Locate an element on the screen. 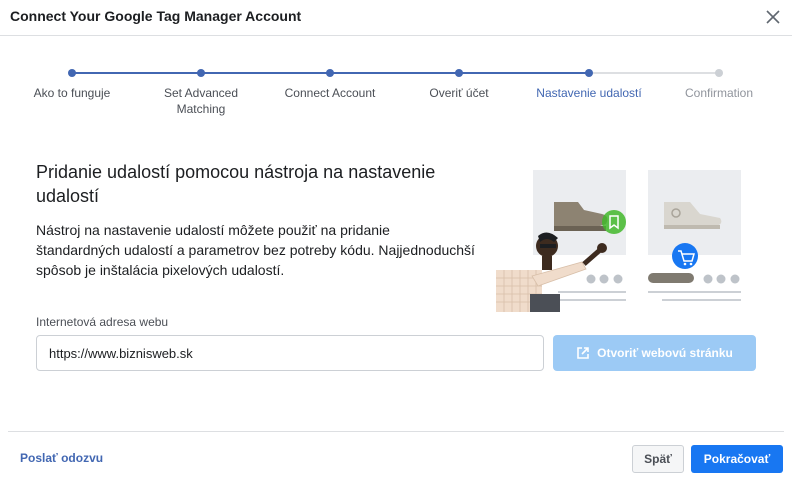 The width and height of the screenshot is (792, 480). step-advanced-matching: Set Advanced Matching is located at coordinates (201, 88).